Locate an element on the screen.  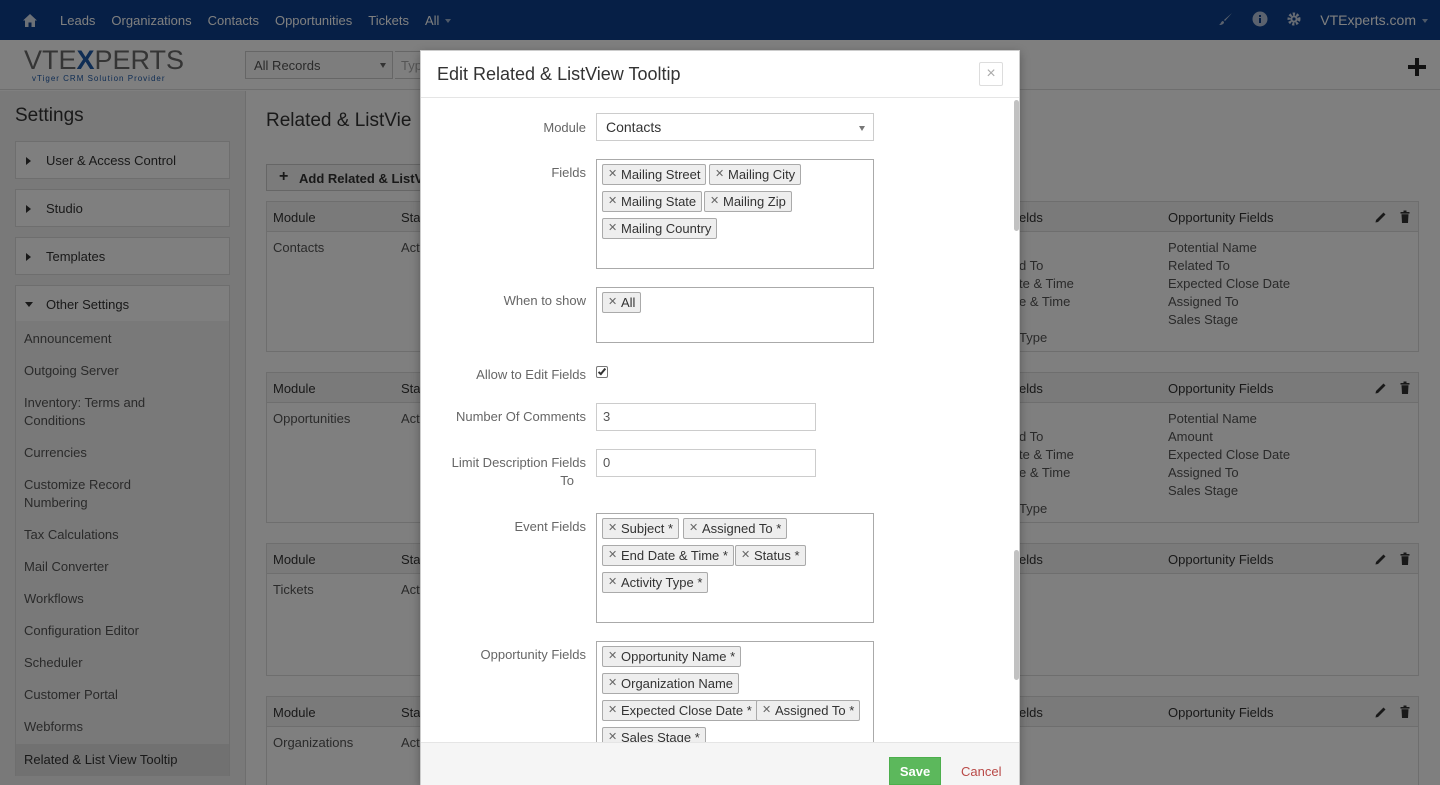
modal-title: Edit Related & ListView Tooltip is located at coordinates (559, 74).